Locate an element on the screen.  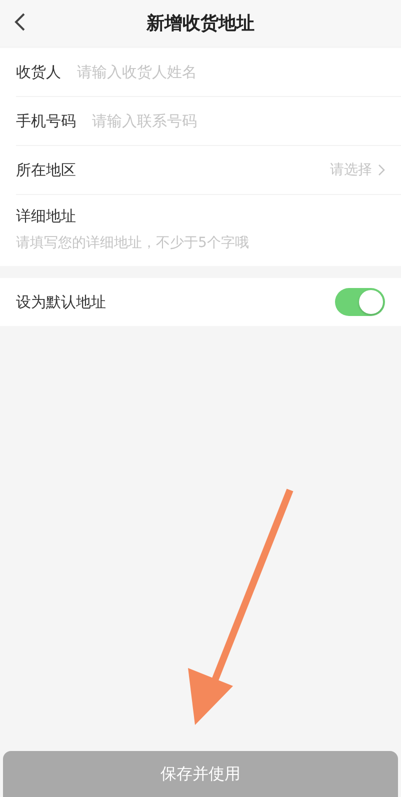
field-label: 手机号码 is located at coordinates (46, 121).